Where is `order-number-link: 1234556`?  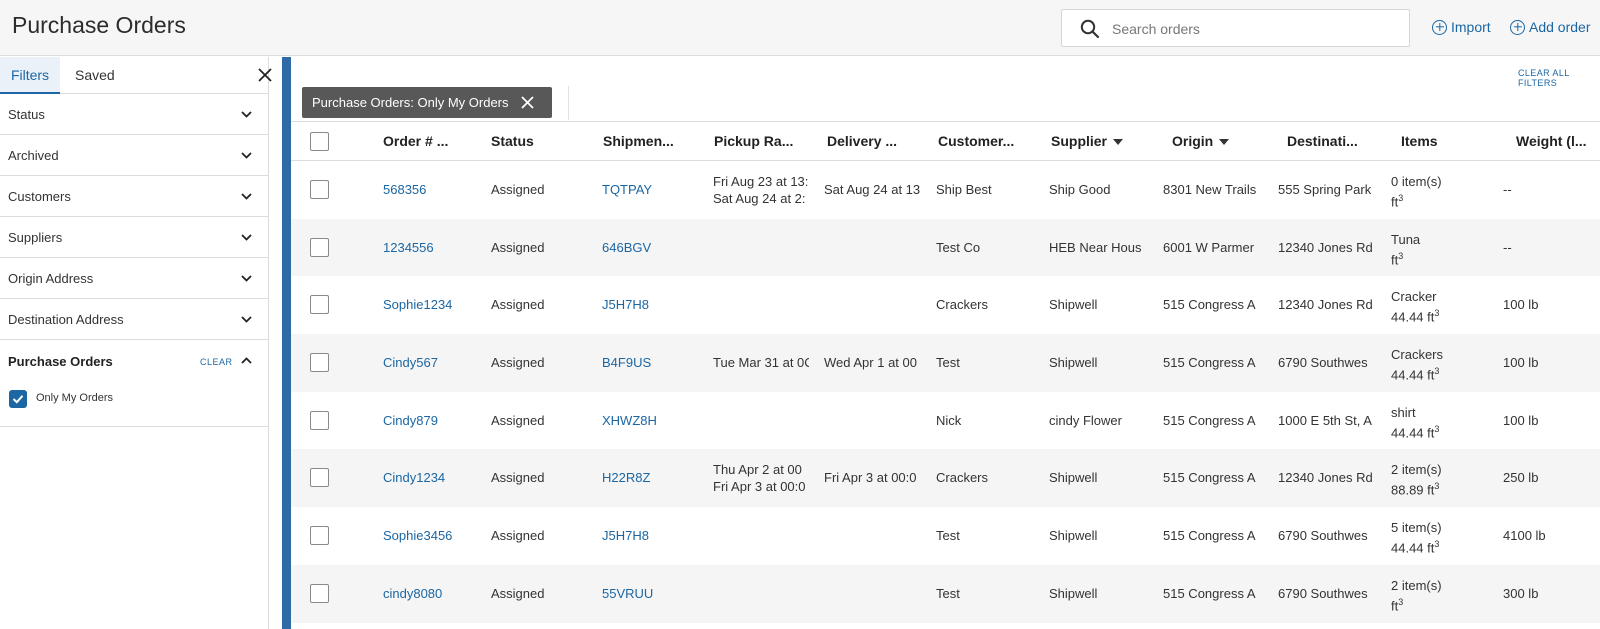 order-number-link: 1234556 is located at coordinates (431, 247).